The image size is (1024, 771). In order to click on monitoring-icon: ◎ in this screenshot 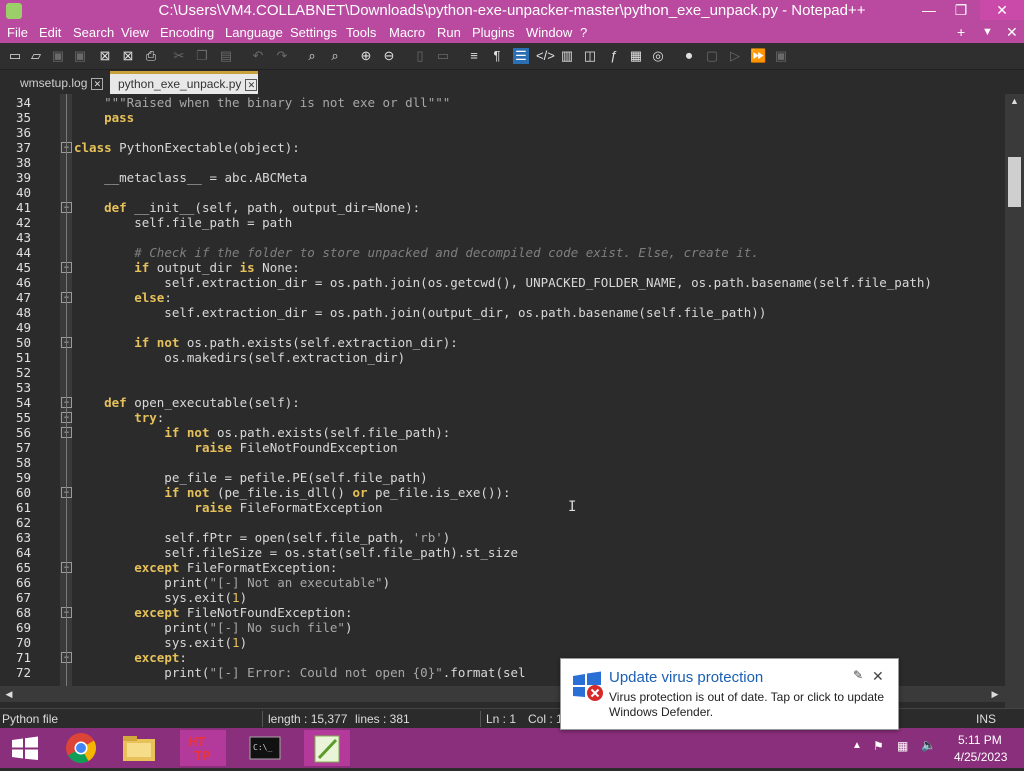, I will do `click(658, 56)`.